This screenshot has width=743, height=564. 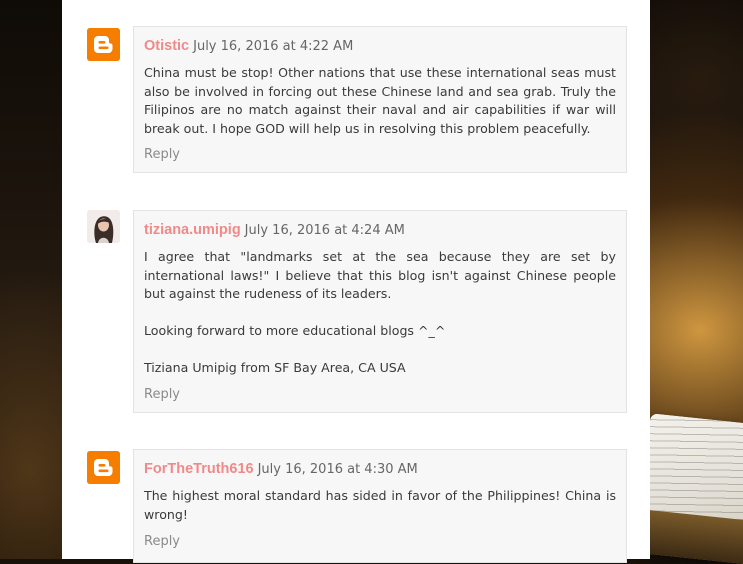 What do you see at coordinates (275, 367) in the screenshot?
I see `comment-paragraph: Tiziana Umipig from SF Bay Area, CA USA` at bounding box center [275, 367].